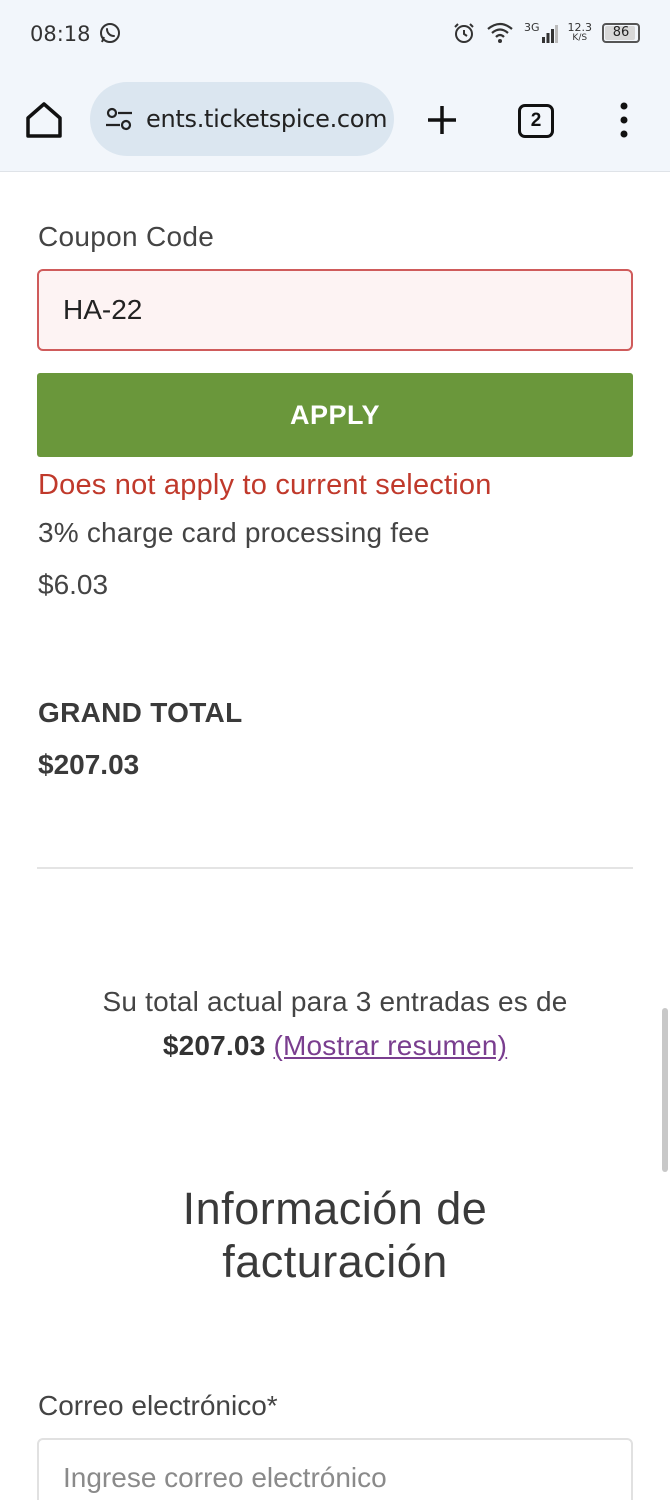 The image size is (670, 1500). Describe the element at coordinates (335, 1261) in the screenshot. I see `billing-title-line-2: facturación` at that location.